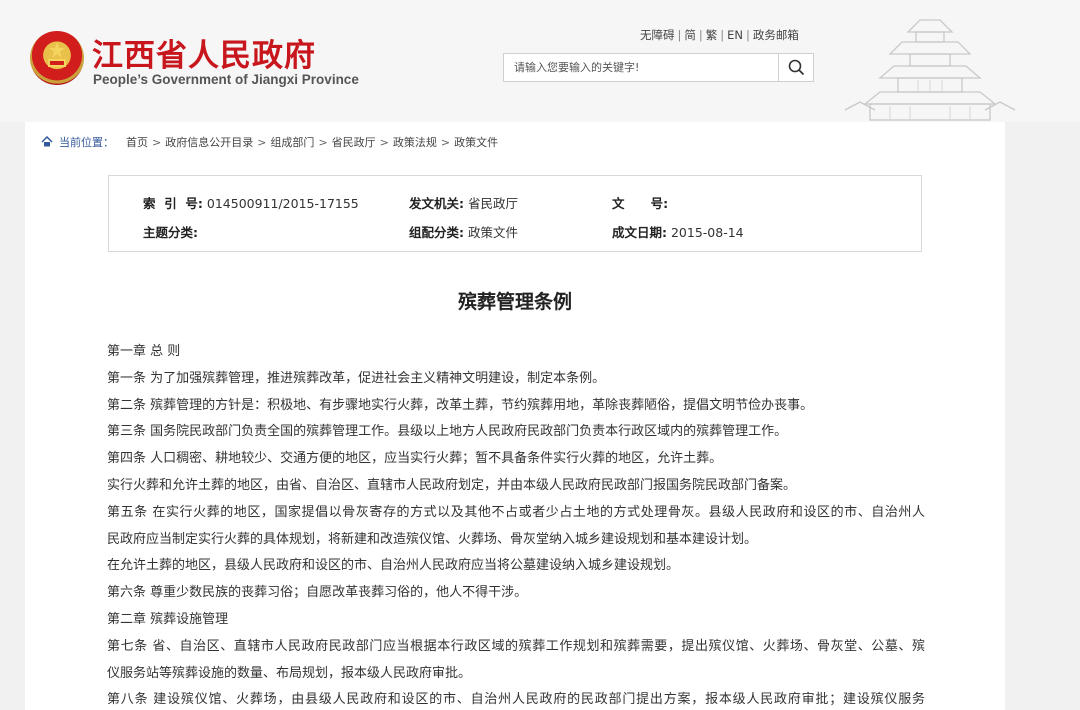 This screenshot has width=1080, height=710. Describe the element at coordinates (47, 141) in the screenshot. I see `home-icon` at that location.